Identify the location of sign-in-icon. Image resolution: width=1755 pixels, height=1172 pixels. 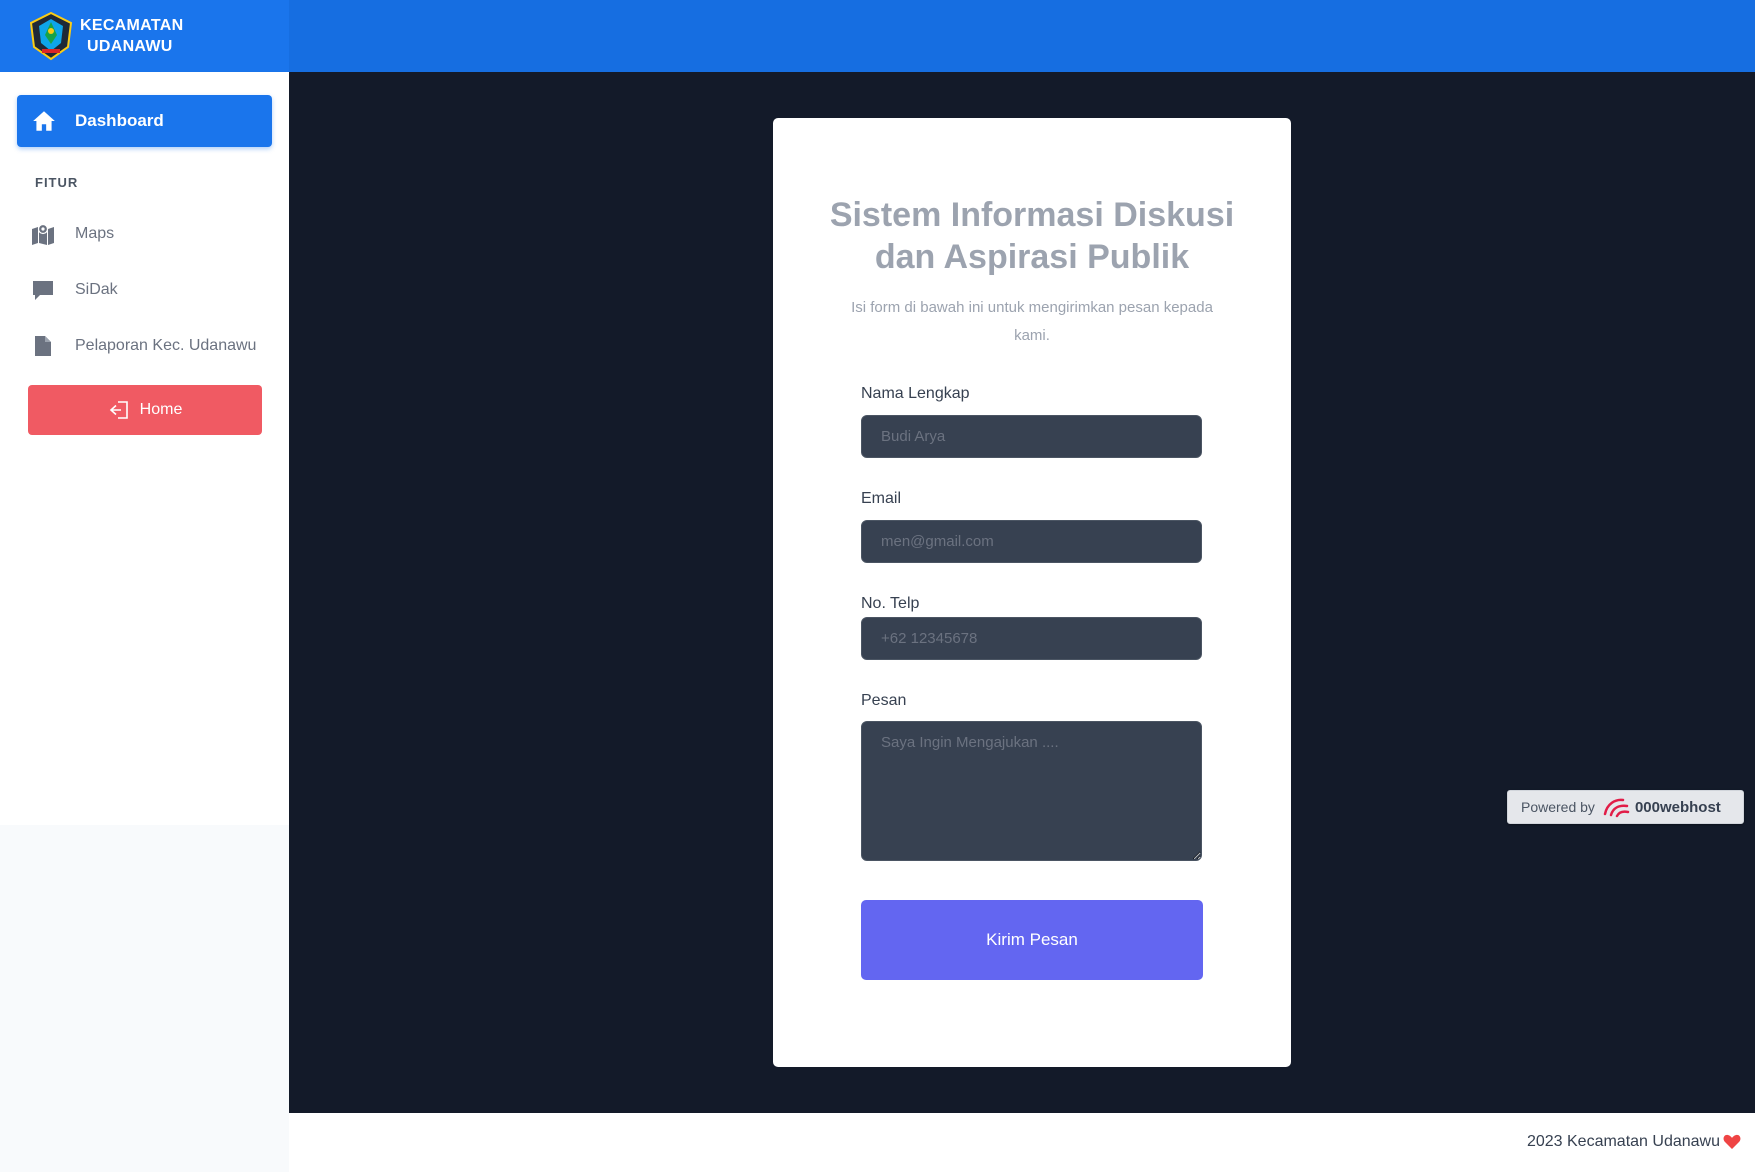
(118, 410).